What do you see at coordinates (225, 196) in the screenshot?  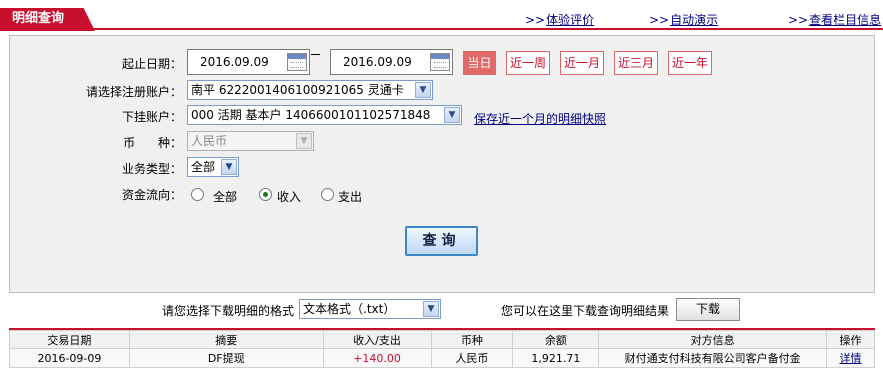 I see `flow-all-label: 全部` at bounding box center [225, 196].